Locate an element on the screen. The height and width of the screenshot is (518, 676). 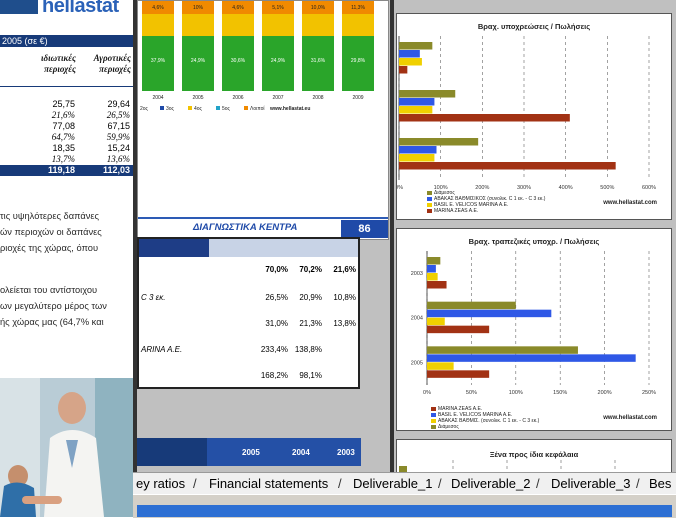
x-tick-label: 2007 is located at coordinates (277, 98).